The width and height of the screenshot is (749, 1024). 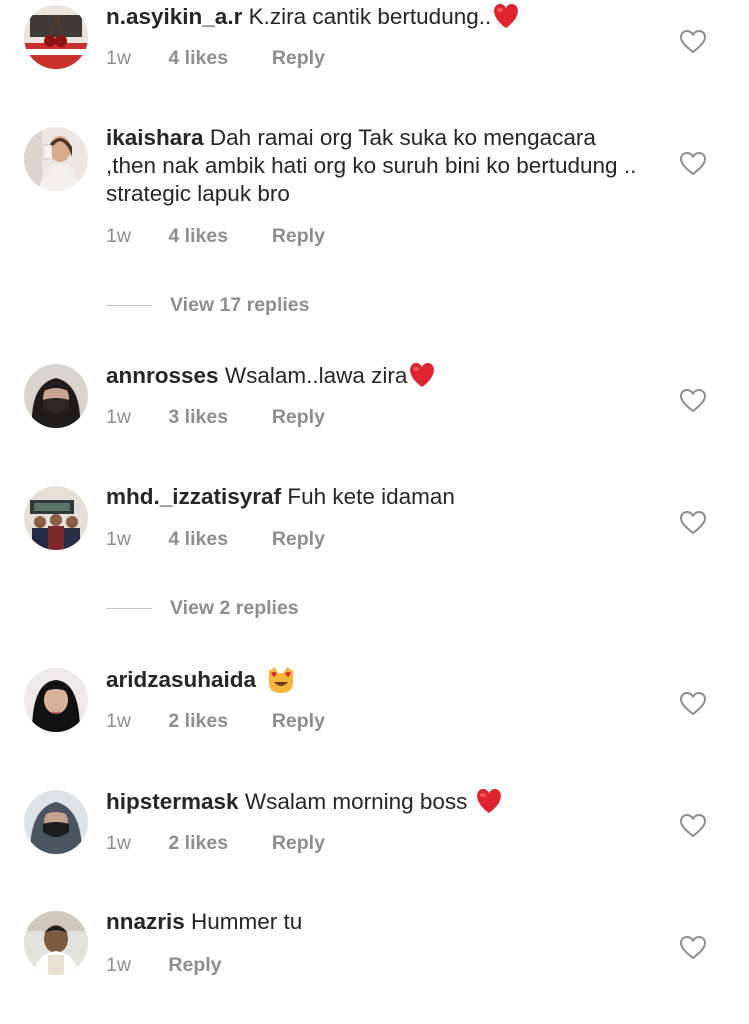 I want to click on comment-username: aridzasuhaida, so click(x=181, y=679).